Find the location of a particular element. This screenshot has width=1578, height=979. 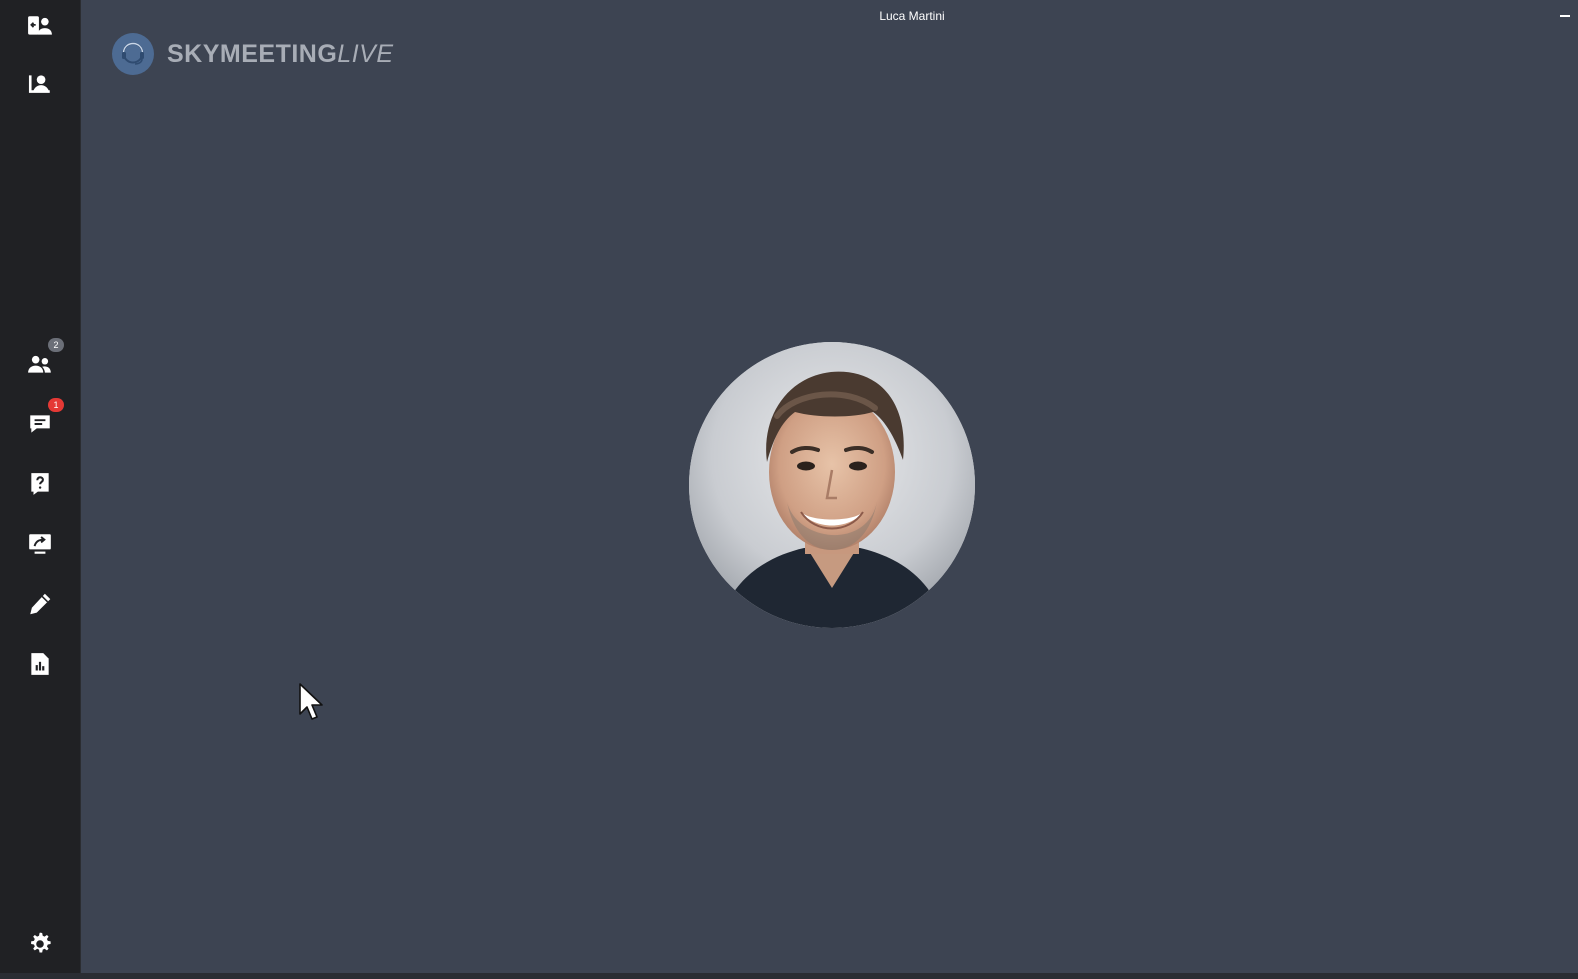

brand-name: SKYMEETINGLIVE is located at coordinates (280, 54).